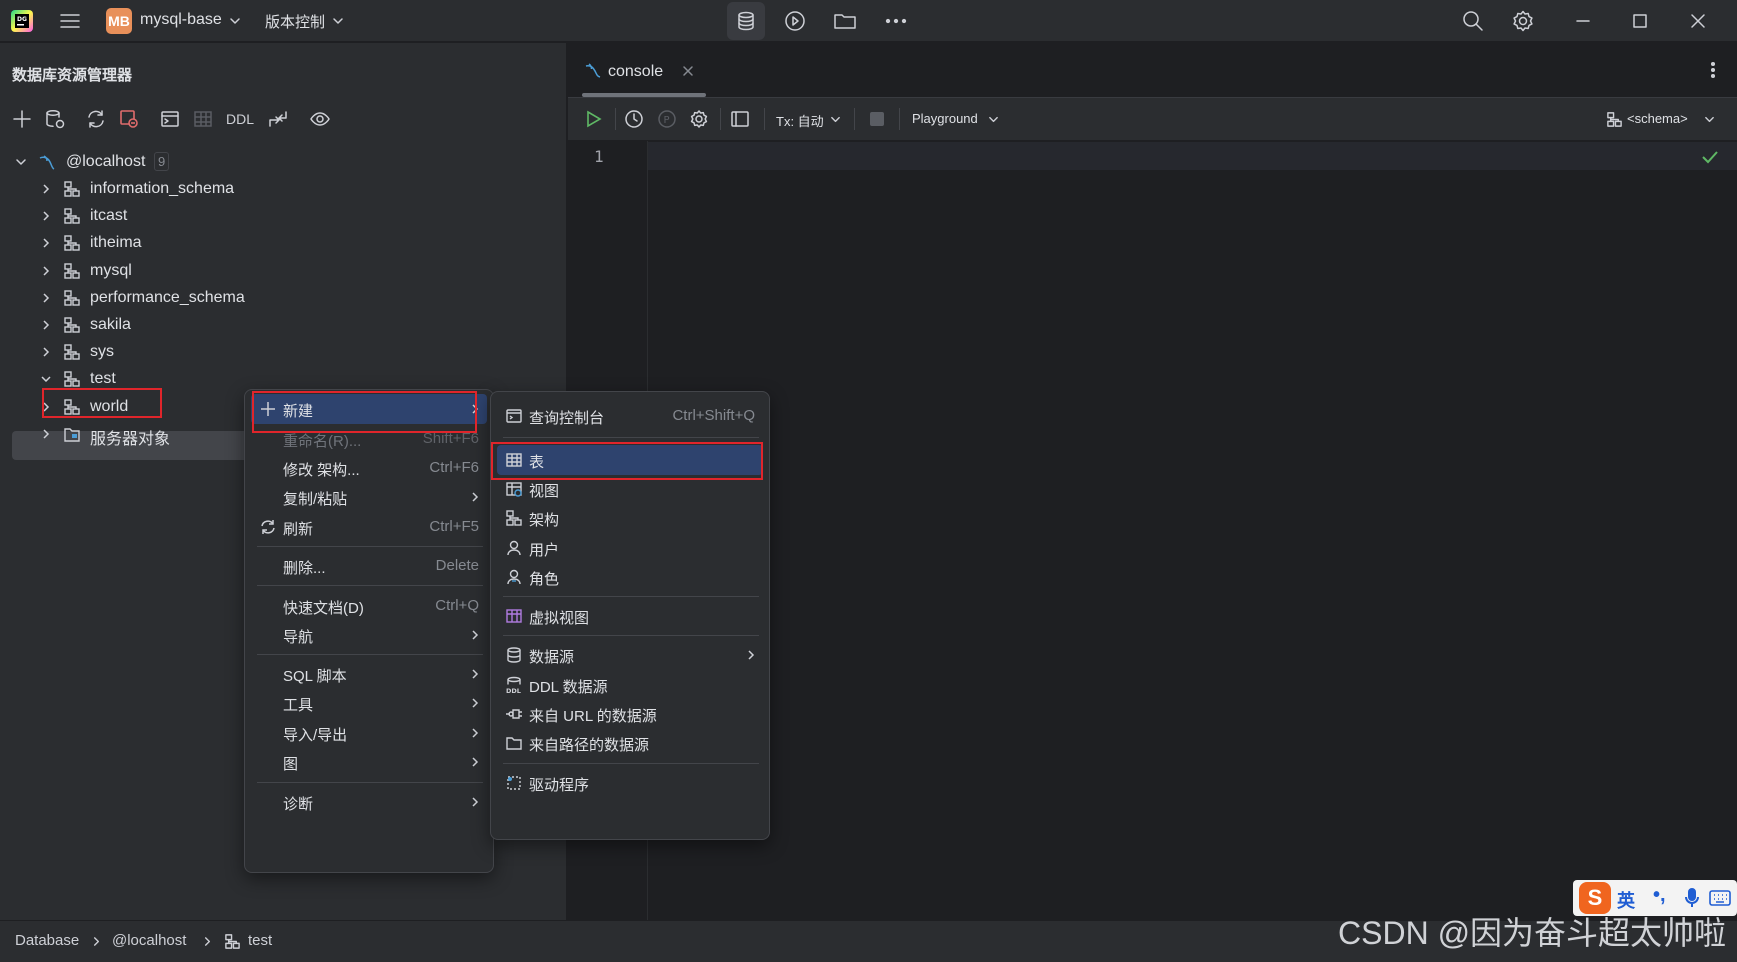 The height and width of the screenshot is (962, 1737). Describe the element at coordinates (70, 21) in the screenshot. I see `hamburger-menu-icon` at that location.